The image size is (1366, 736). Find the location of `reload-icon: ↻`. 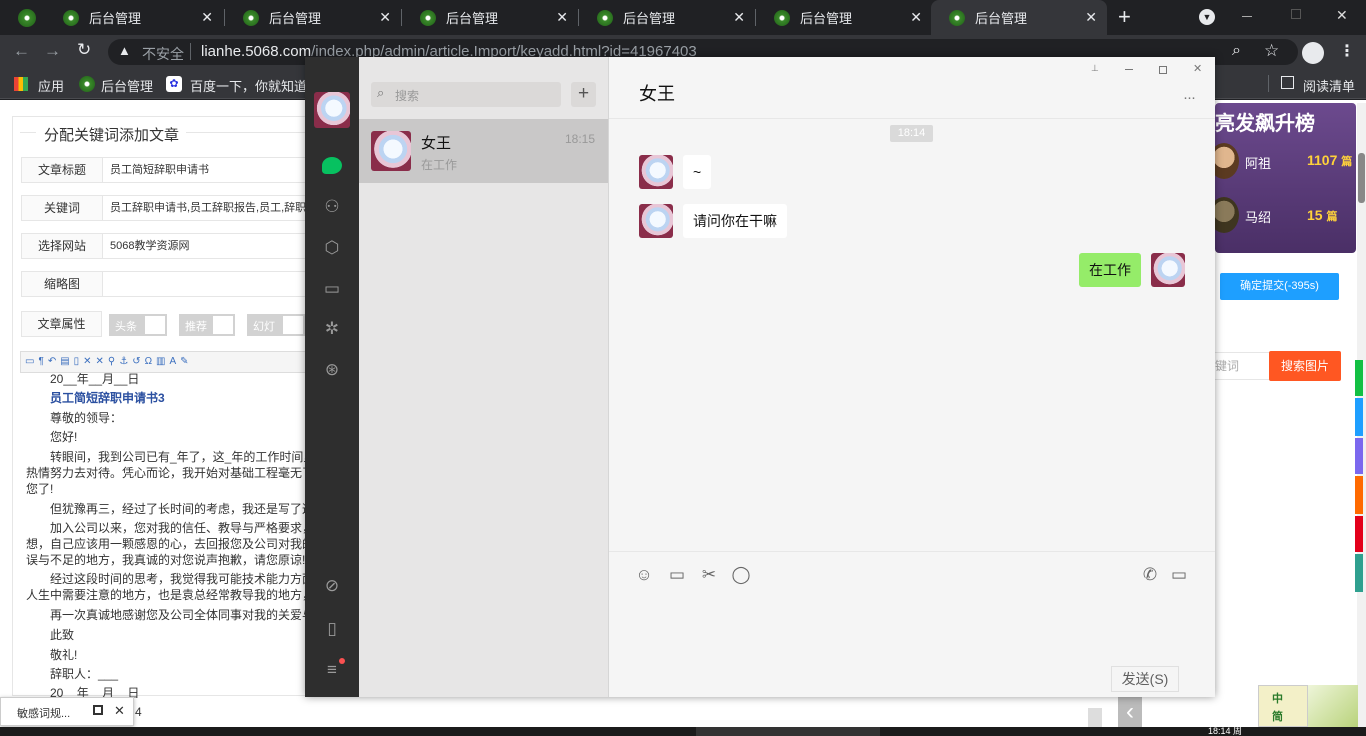

reload-icon: ↻ is located at coordinates (84, 50).